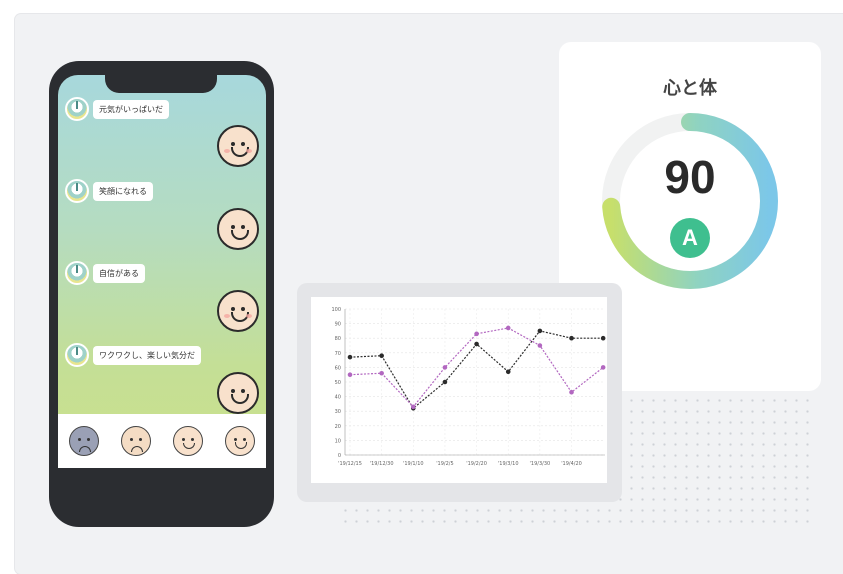 The height and width of the screenshot is (574, 843). What do you see at coordinates (338, 398) in the screenshot?
I see `y-tick-label: 40` at bounding box center [338, 398].